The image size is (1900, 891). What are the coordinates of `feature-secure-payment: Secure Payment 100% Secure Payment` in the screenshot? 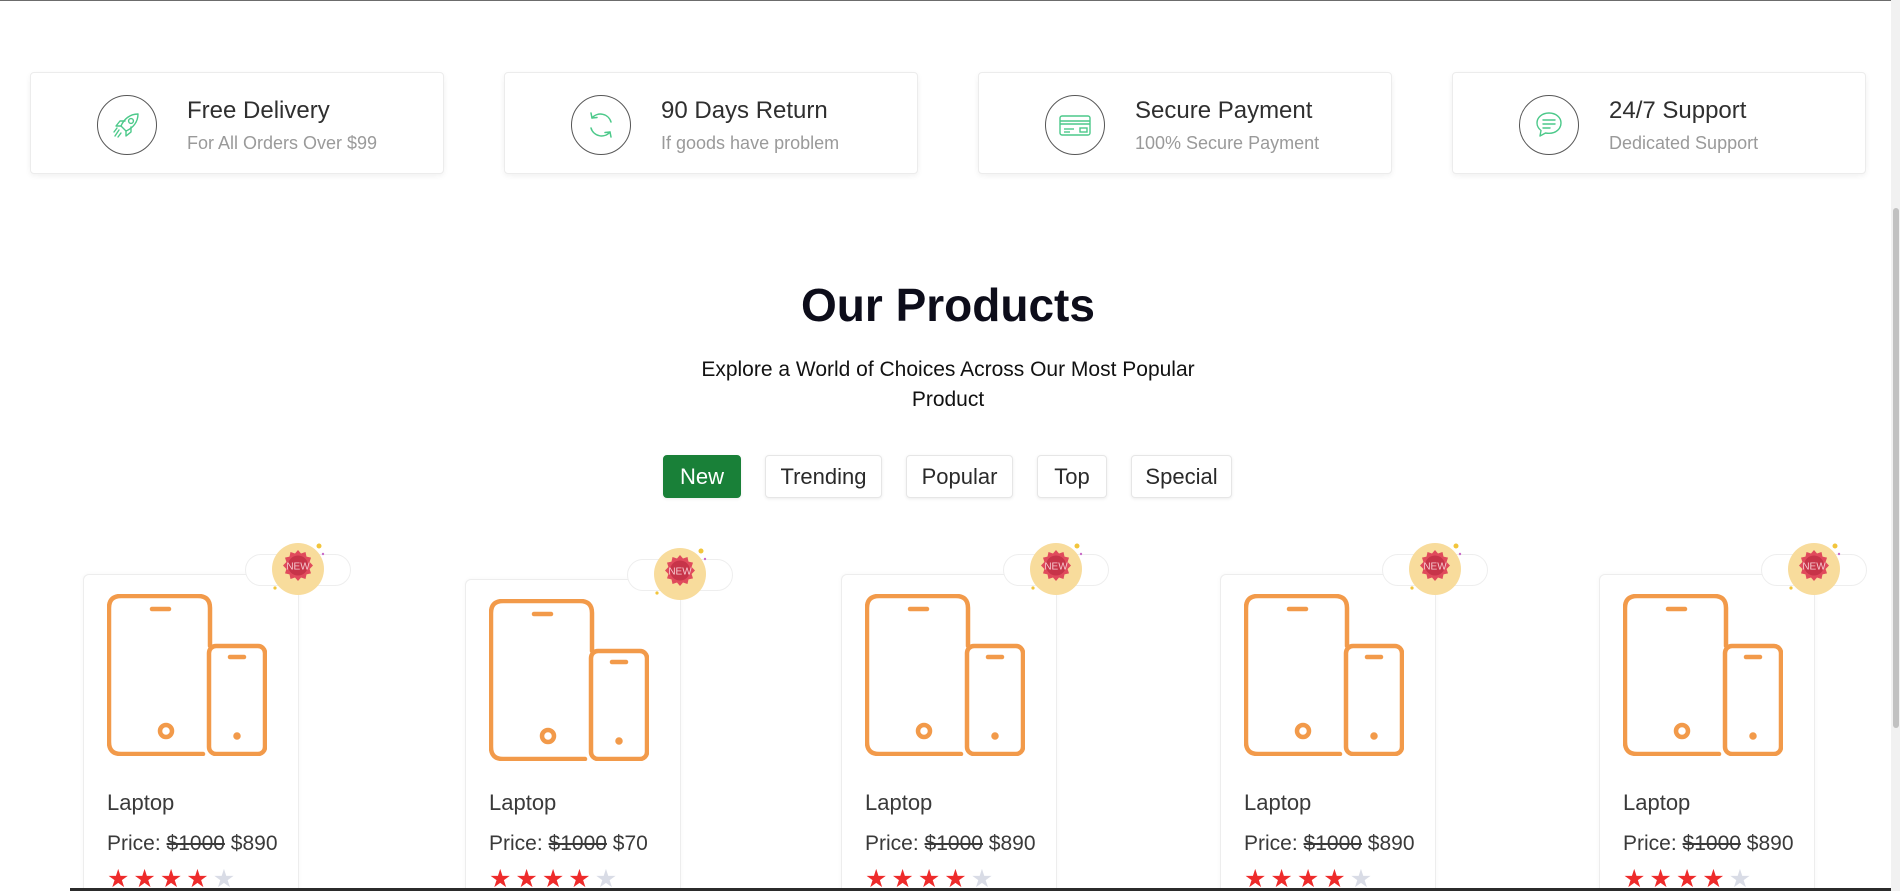 It's located at (1185, 123).